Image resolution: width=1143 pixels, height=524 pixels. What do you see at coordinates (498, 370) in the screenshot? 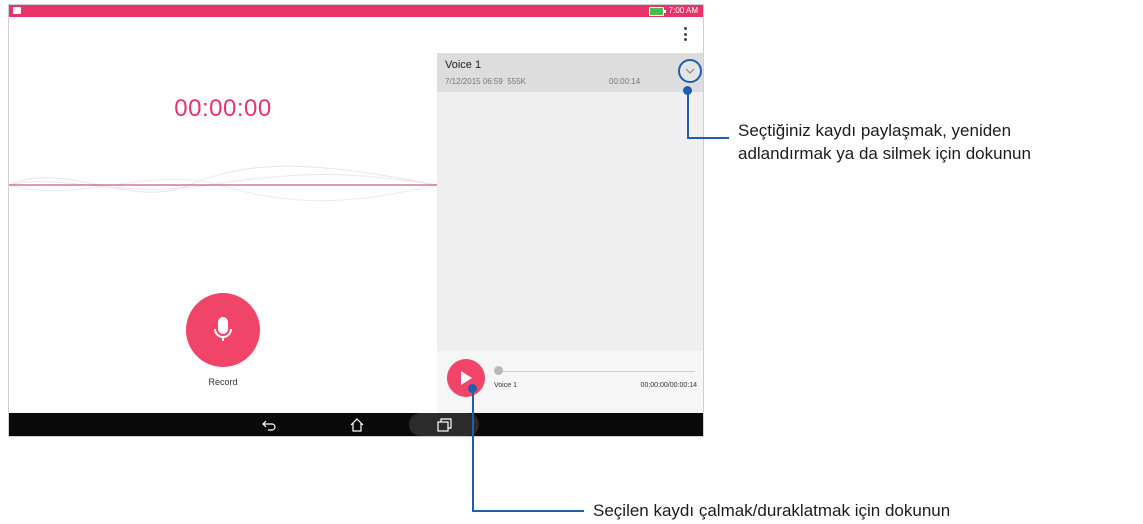
I see `seek-thumb` at bounding box center [498, 370].